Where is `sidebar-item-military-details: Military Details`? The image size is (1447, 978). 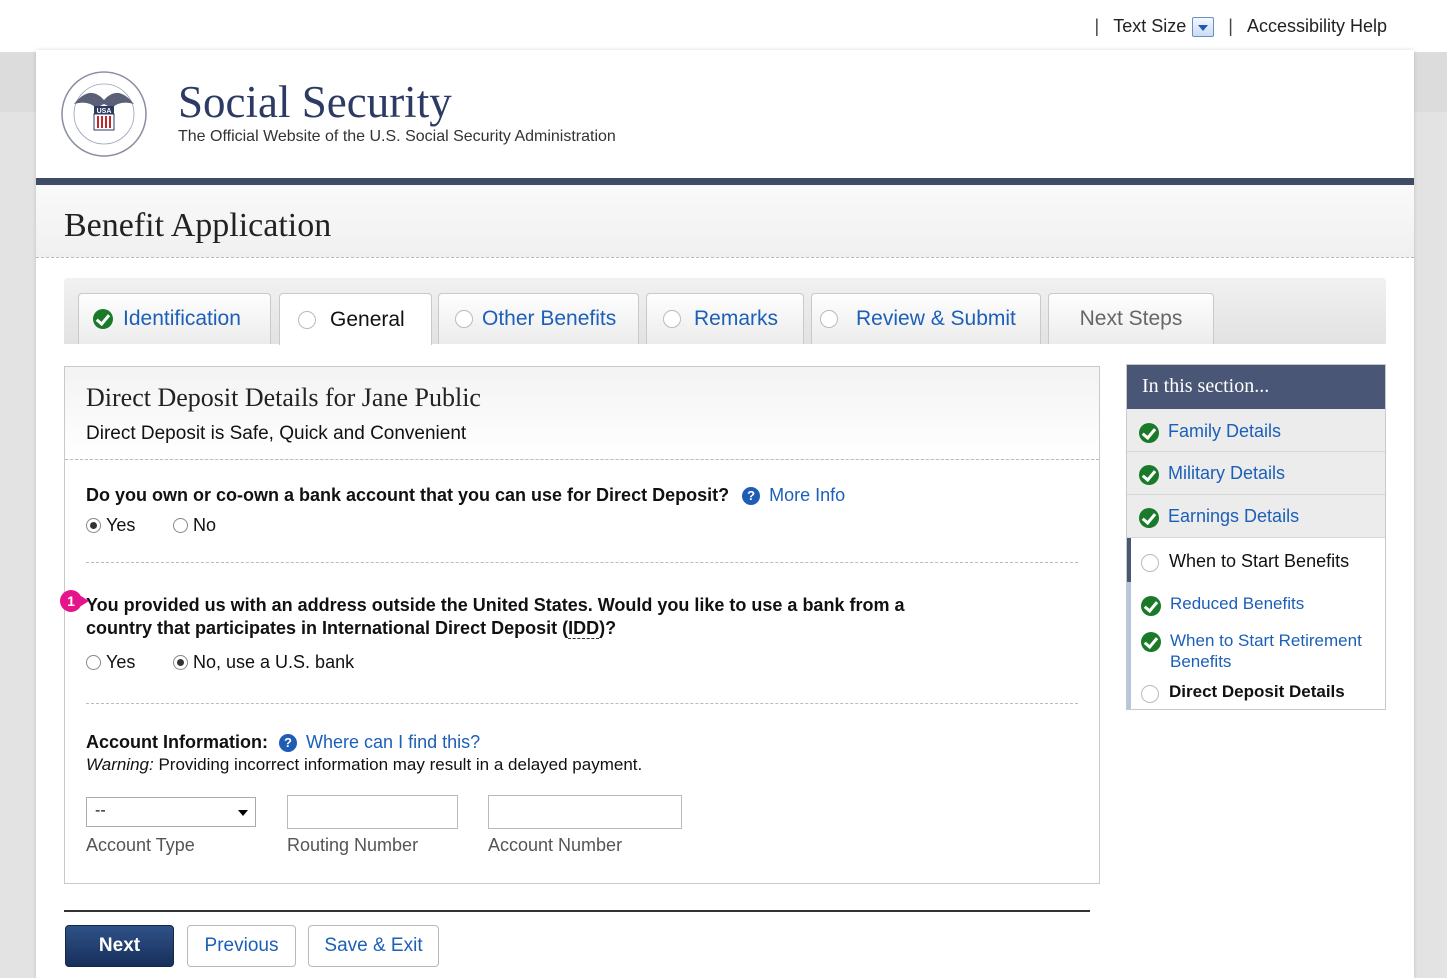
sidebar-item-military-details: Military Details is located at coordinates (1256, 473).